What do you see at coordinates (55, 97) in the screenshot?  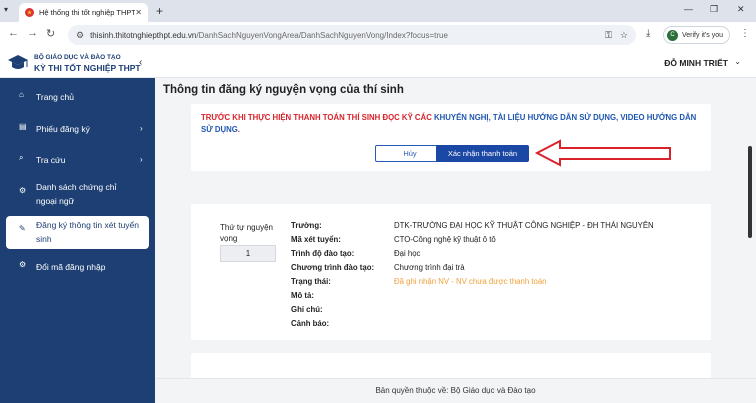 I see `sidebar-item-label: Trang chủ` at bounding box center [55, 97].